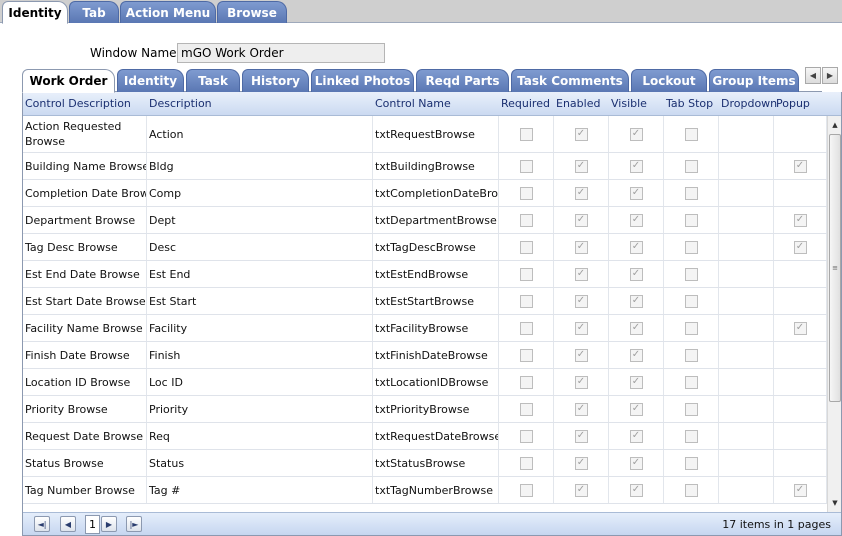 This screenshot has height=536, width=842. What do you see at coordinates (792, 104) in the screenshot?
I see `col-popup: Popup` at bounding box center [792, 104].